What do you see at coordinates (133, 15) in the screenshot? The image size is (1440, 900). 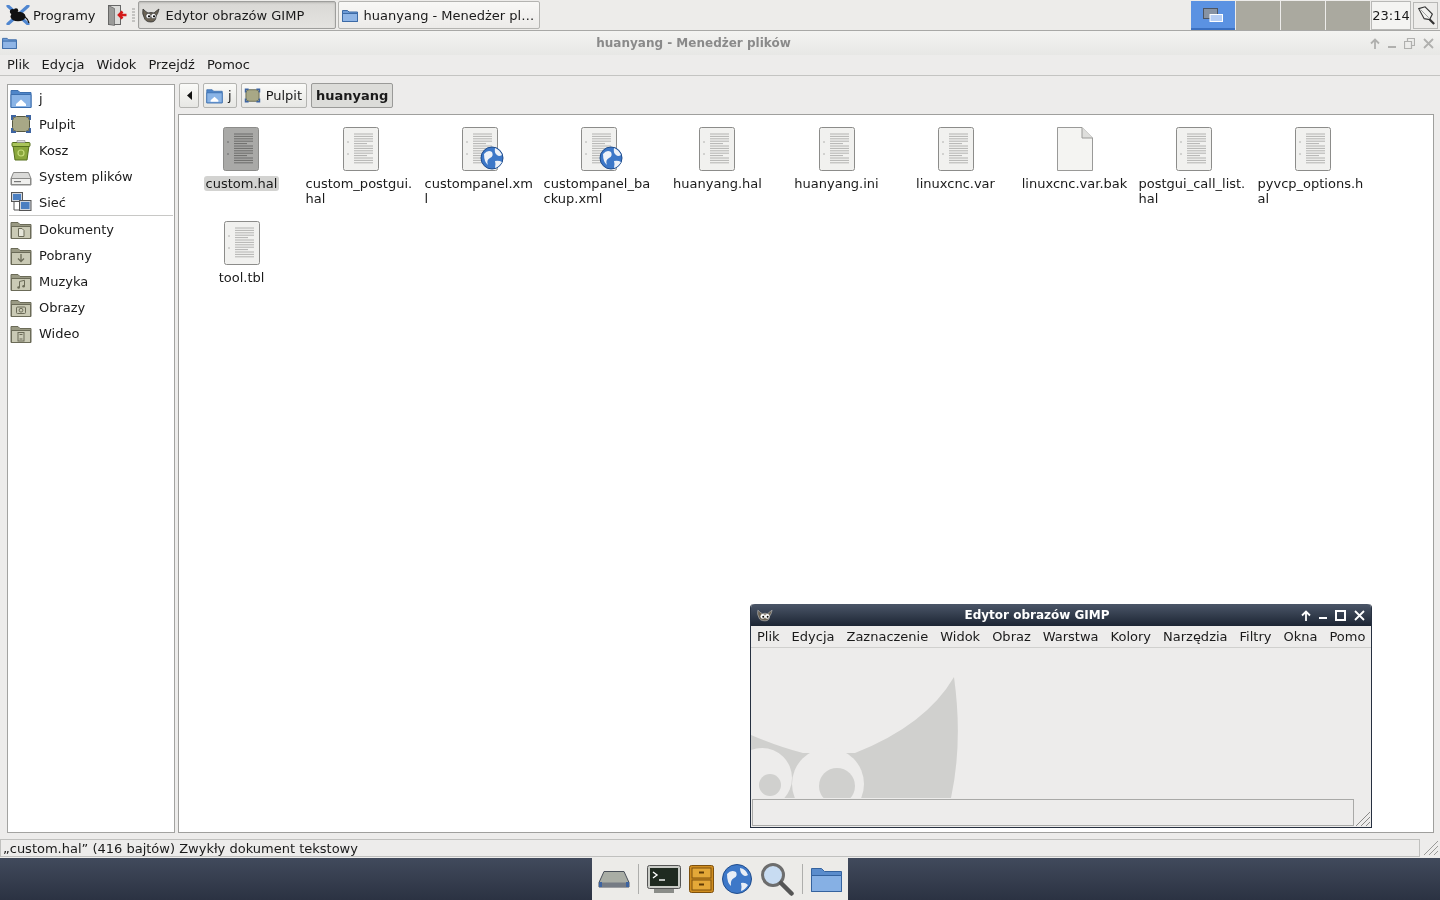 I see `grip-icon` at bounding box center [133, 15].